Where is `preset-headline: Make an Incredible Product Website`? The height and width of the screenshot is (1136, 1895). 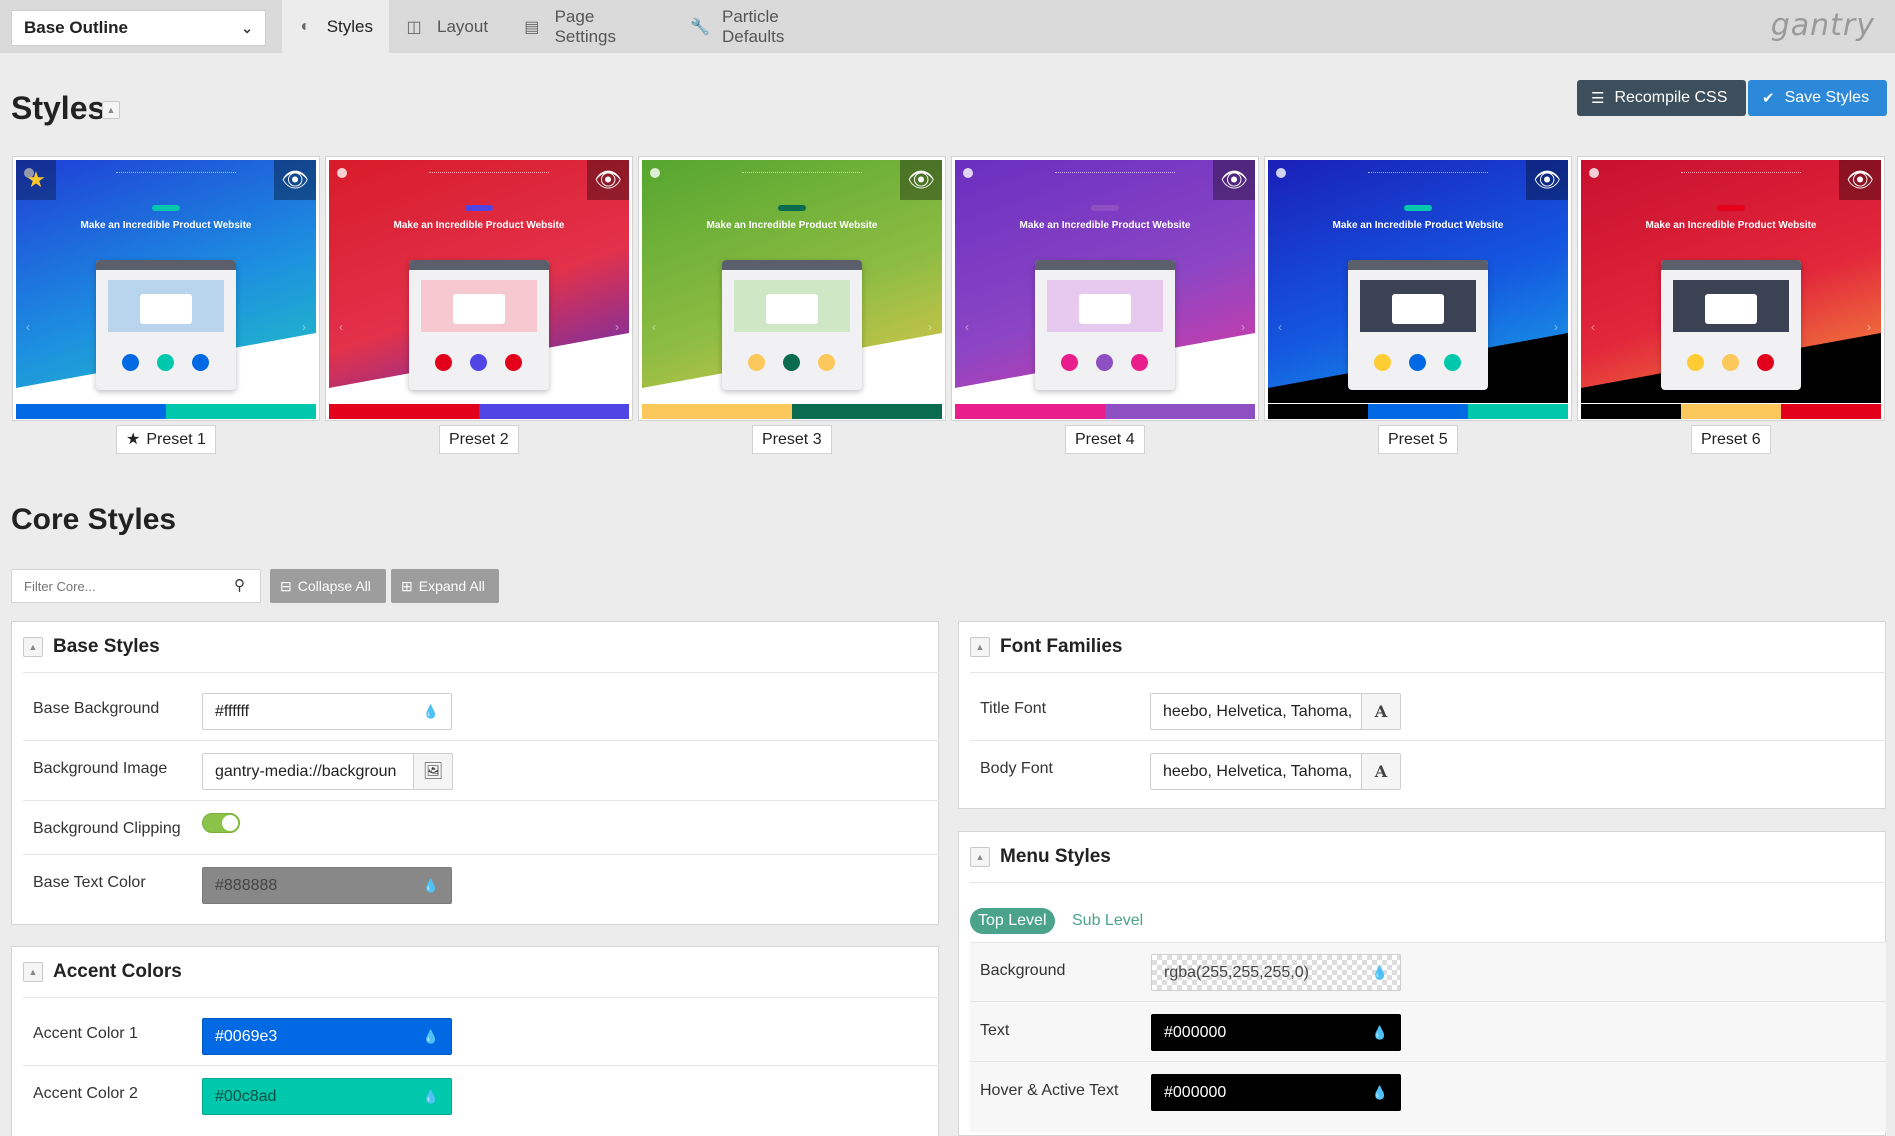 preset-headline: Make an Incredible Product Website is located at coordinates (1731, 225).